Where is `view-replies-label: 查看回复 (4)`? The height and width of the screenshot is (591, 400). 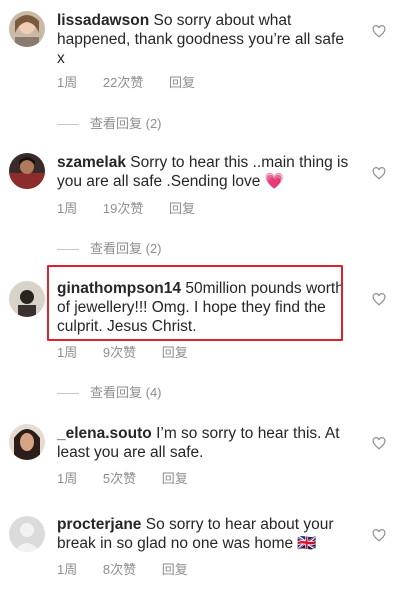 view-replies-label: 查看回复 (4) is located at coordinates (126, 392).